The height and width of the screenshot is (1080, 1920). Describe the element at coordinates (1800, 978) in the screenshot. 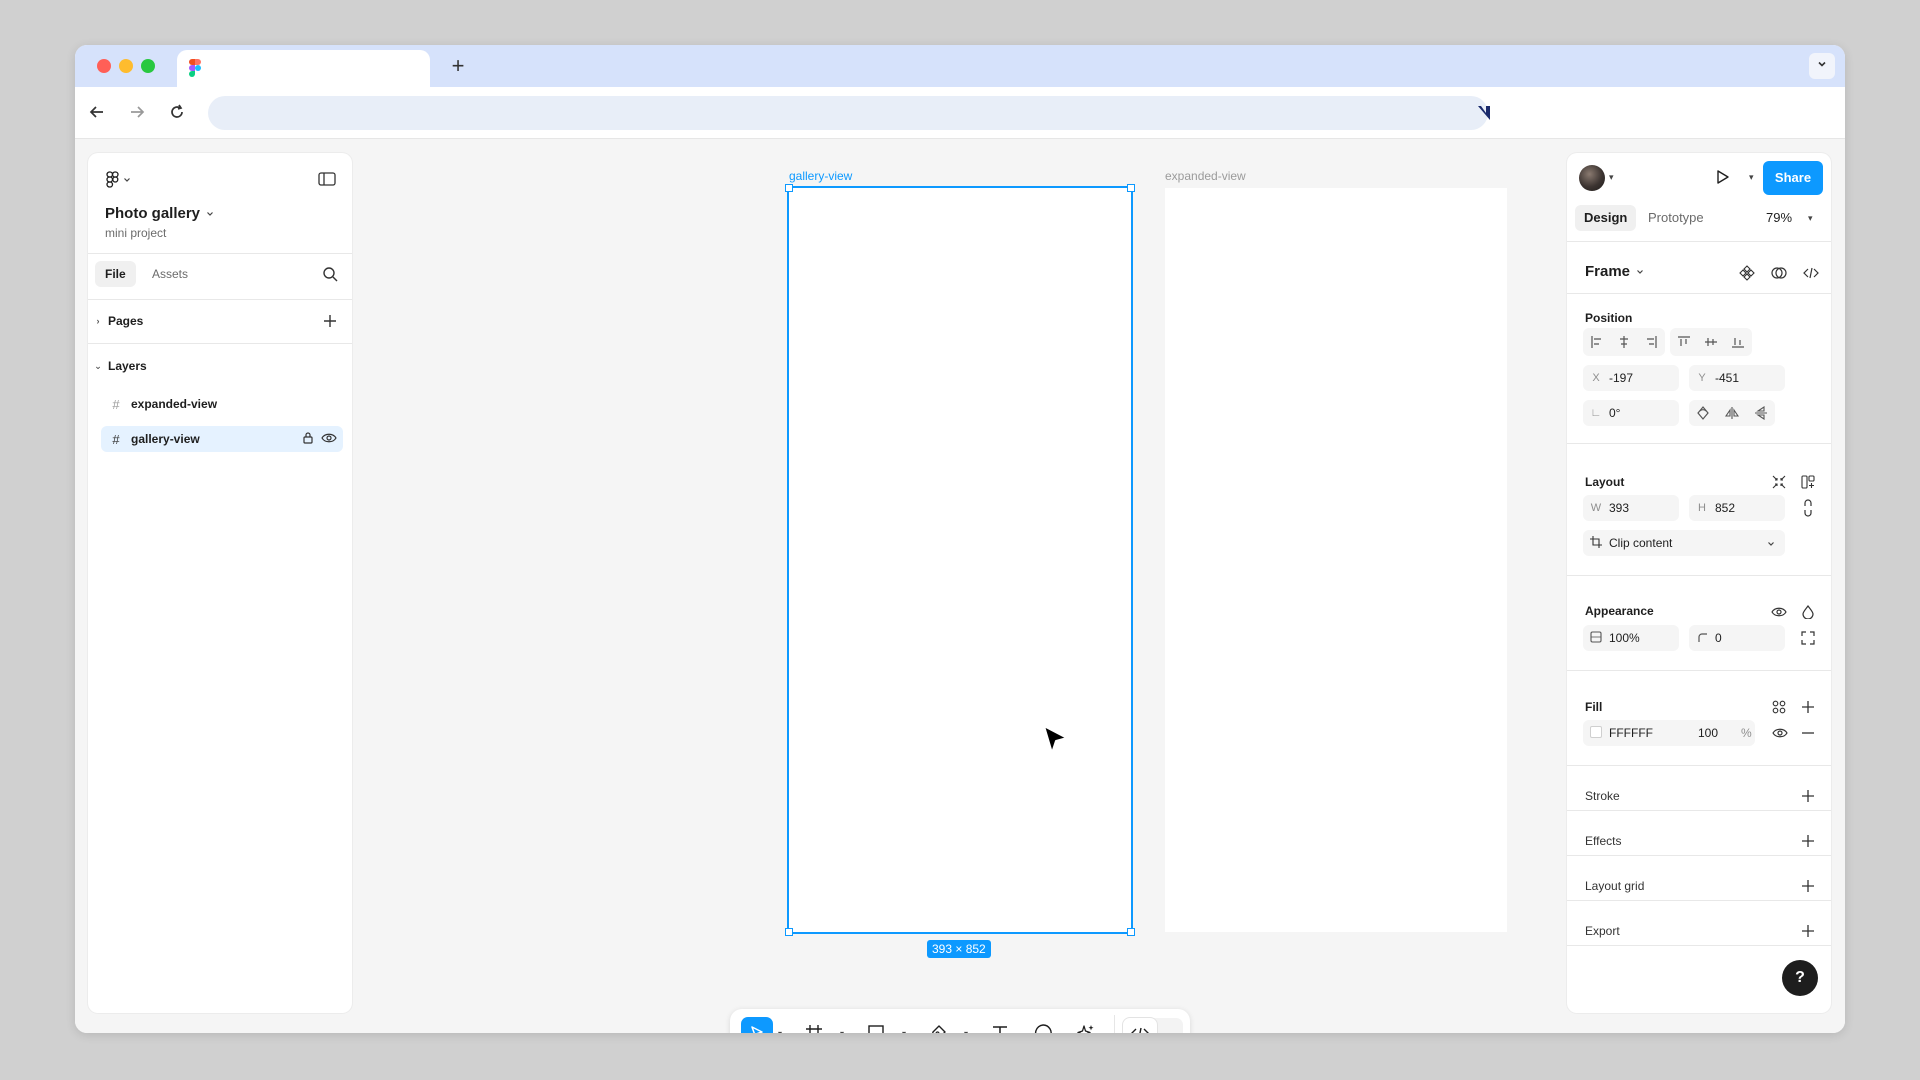

I see `help-button: ?` at that location.